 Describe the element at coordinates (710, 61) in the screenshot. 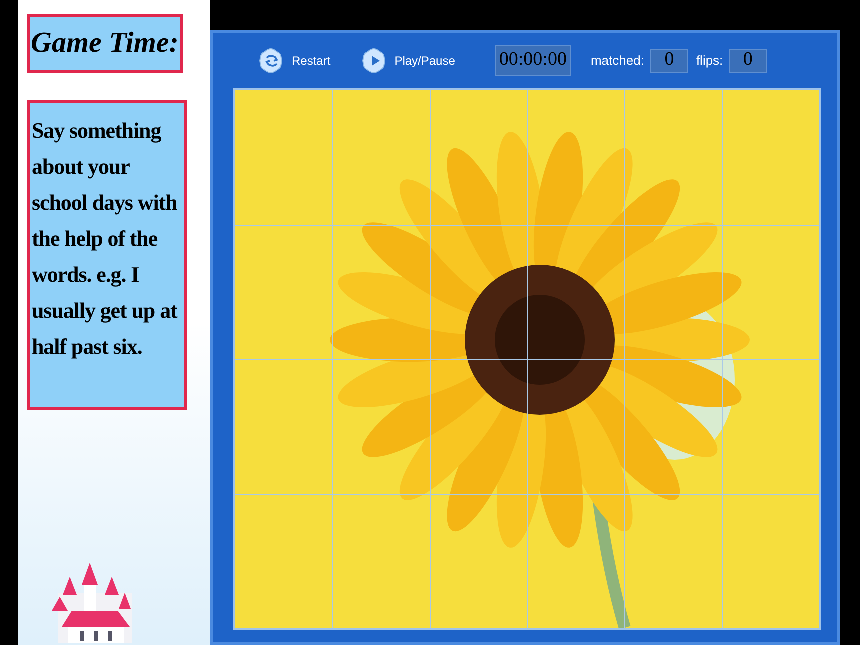

I see `counter-label: flips:` at that location.